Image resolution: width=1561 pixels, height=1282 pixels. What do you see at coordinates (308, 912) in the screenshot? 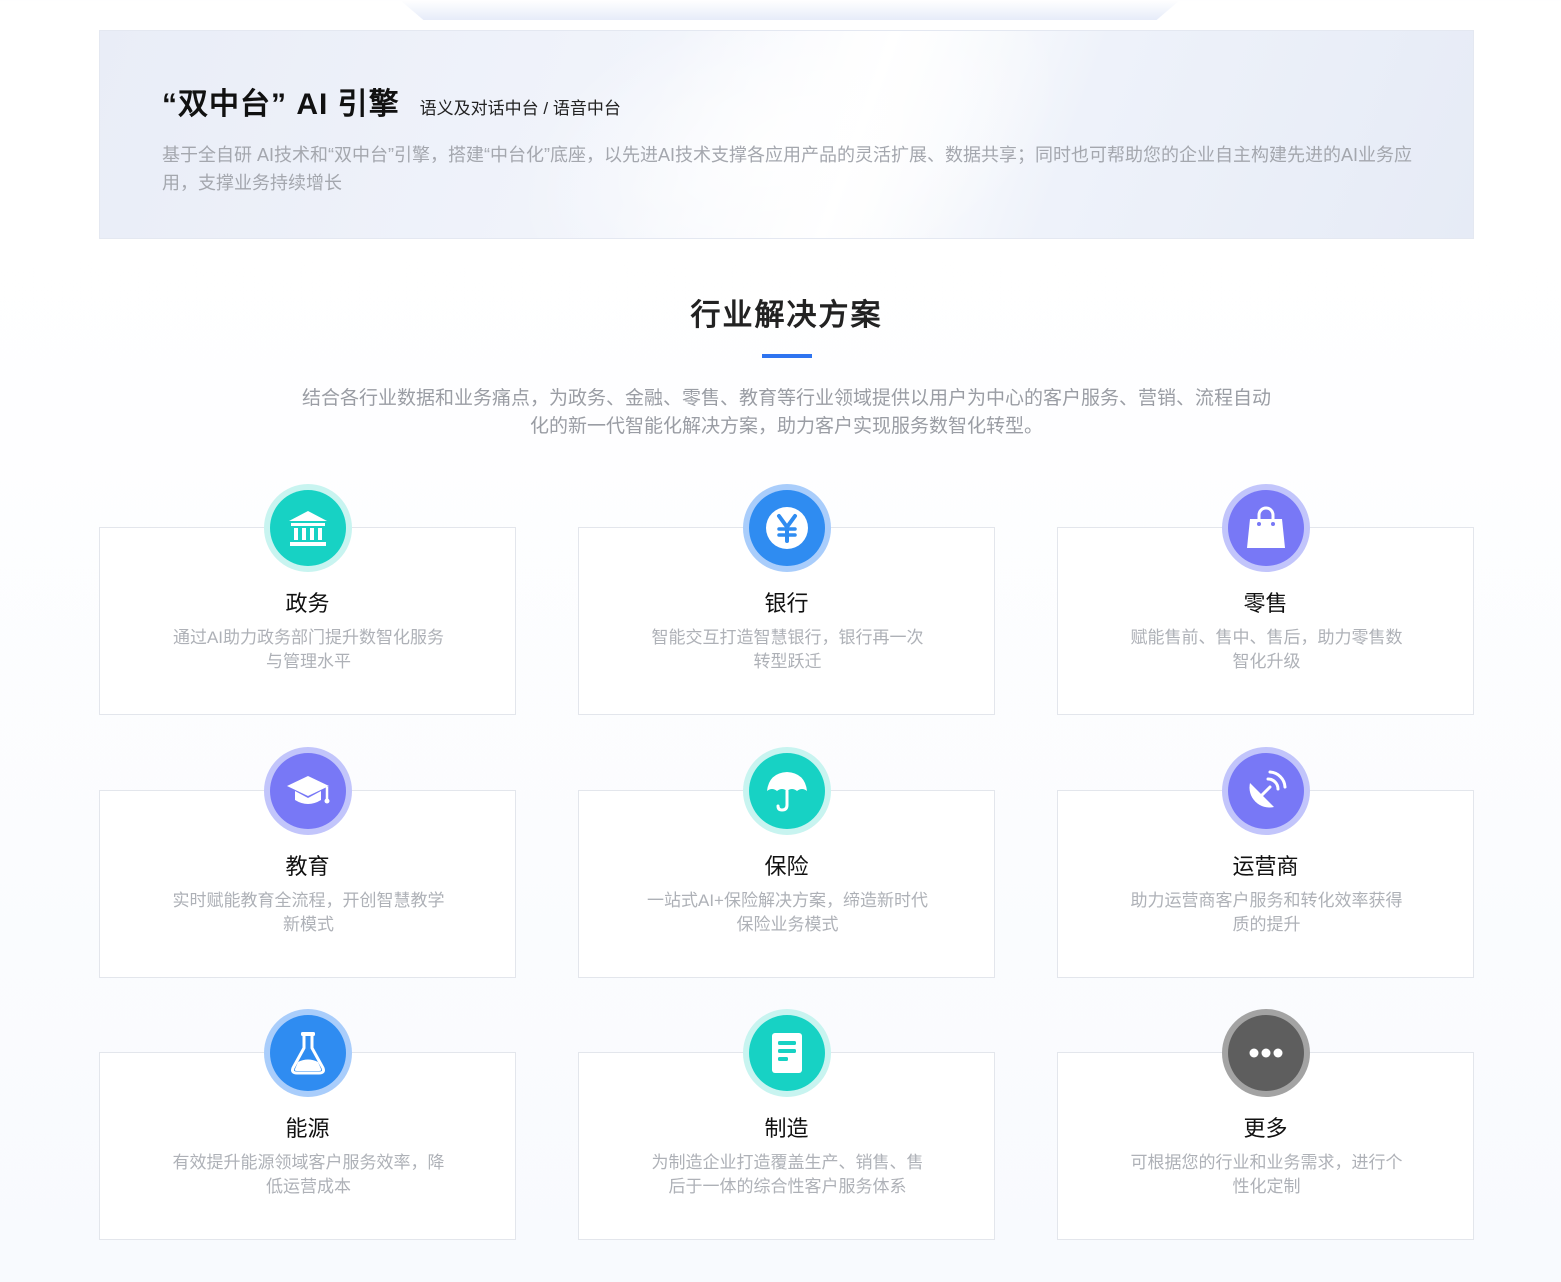
I see `card-description: 实时赋能教育全流程，开创智慧教学新模式` at bounding box center [308, 912].